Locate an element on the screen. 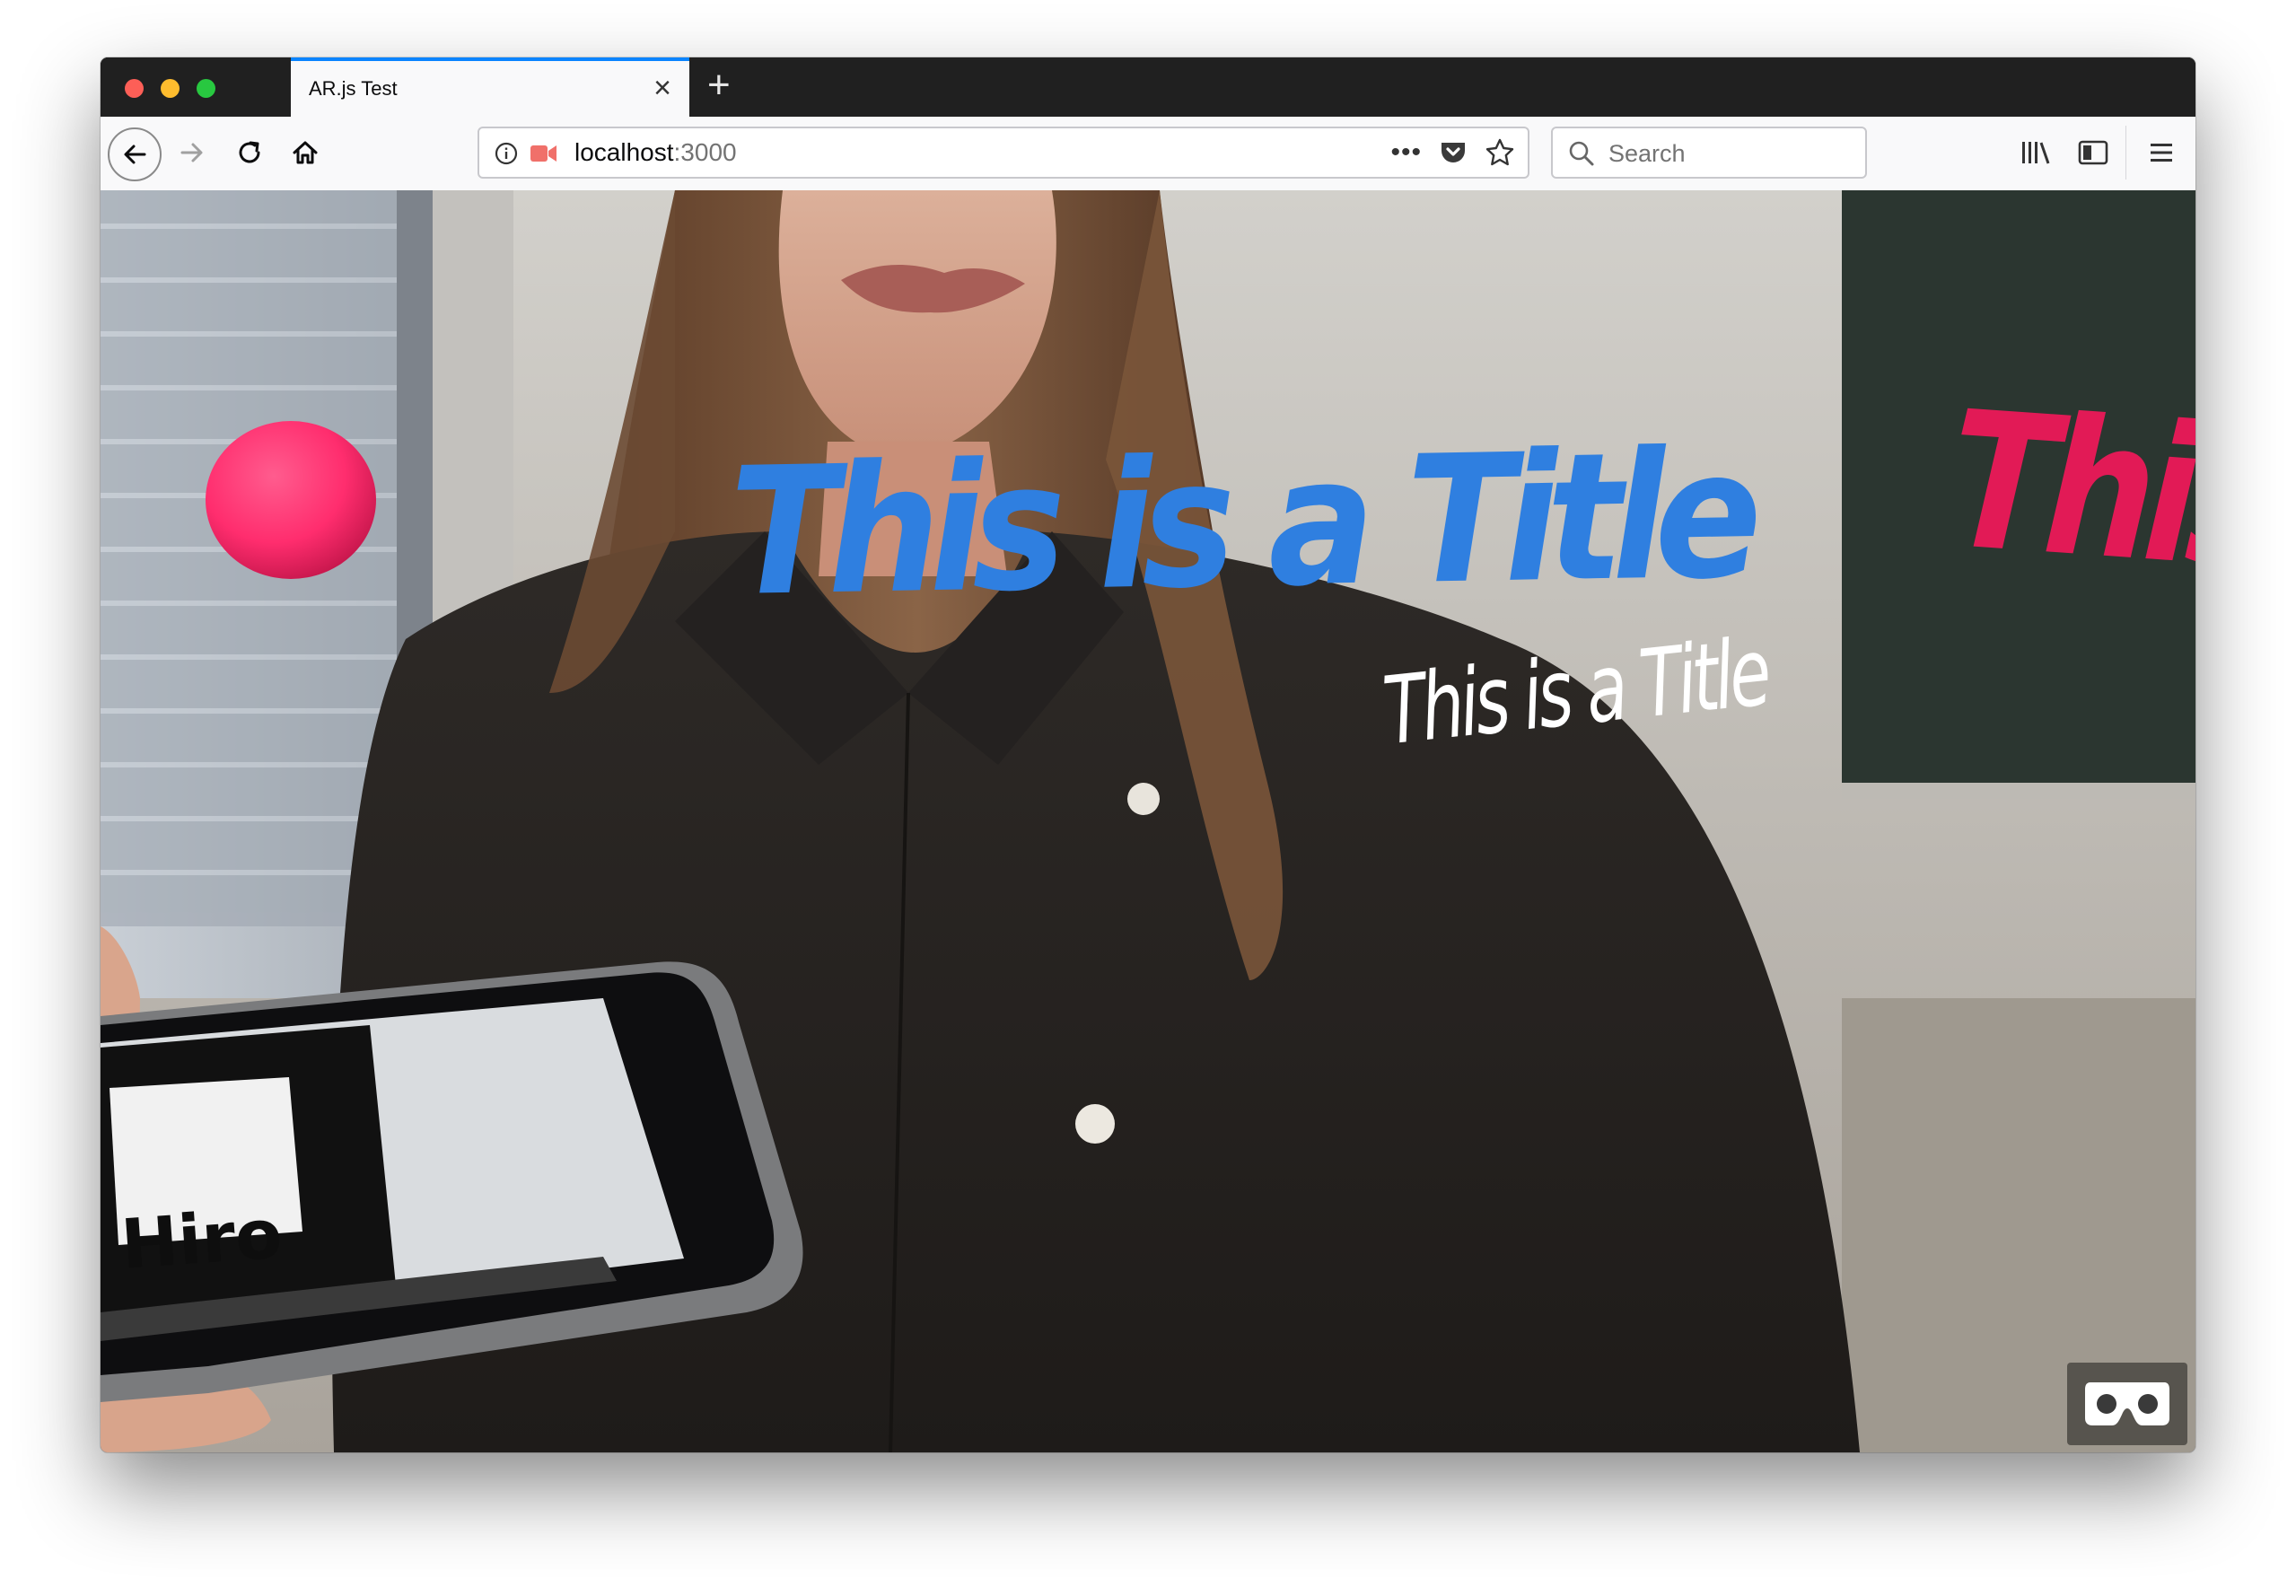  search-icon is located at coordinates (1581, 155).